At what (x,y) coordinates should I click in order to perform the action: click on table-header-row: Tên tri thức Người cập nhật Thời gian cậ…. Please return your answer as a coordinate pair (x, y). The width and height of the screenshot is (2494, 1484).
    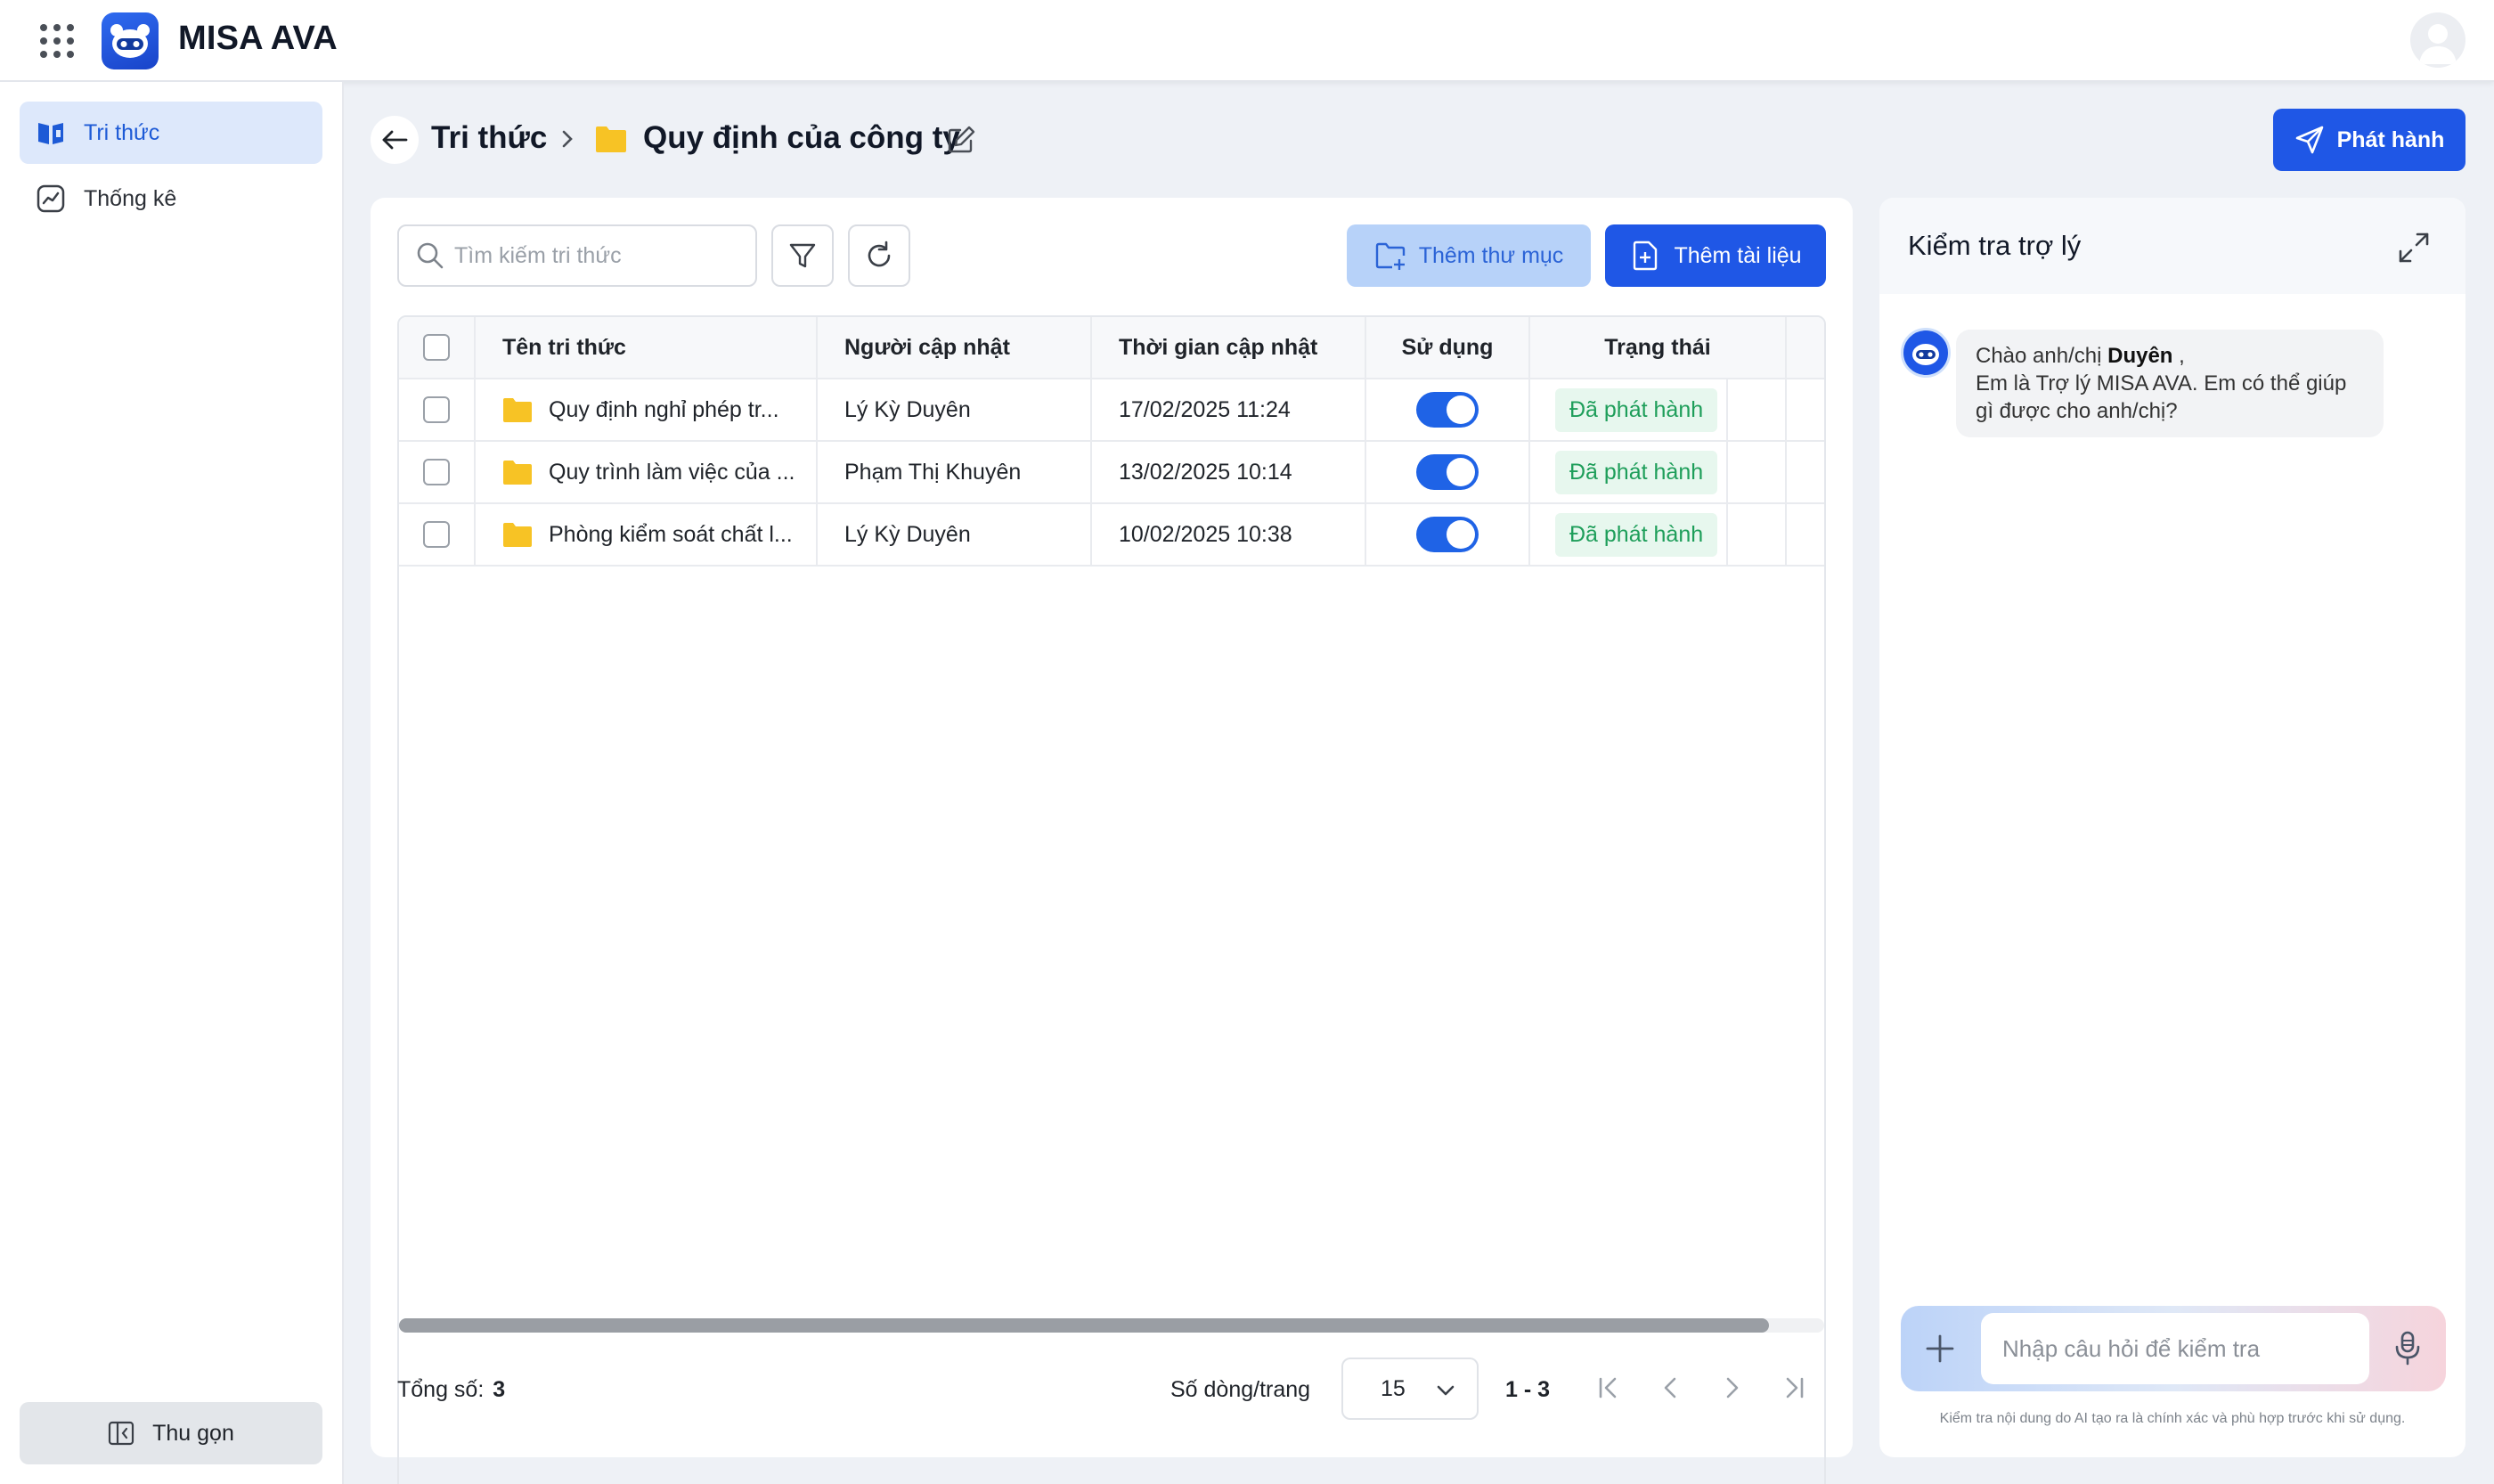
    Looking at the image, I should click on (1111, 348).